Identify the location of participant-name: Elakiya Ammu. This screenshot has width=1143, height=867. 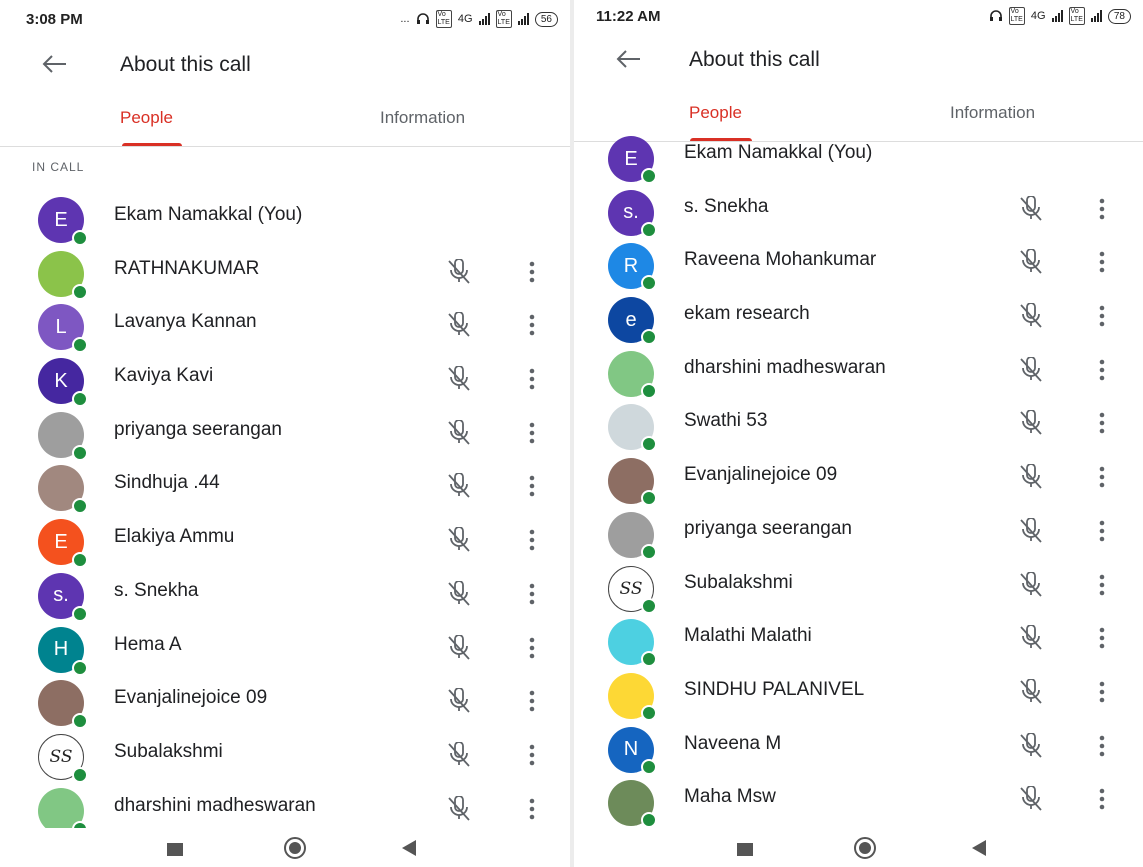
(174, 537).